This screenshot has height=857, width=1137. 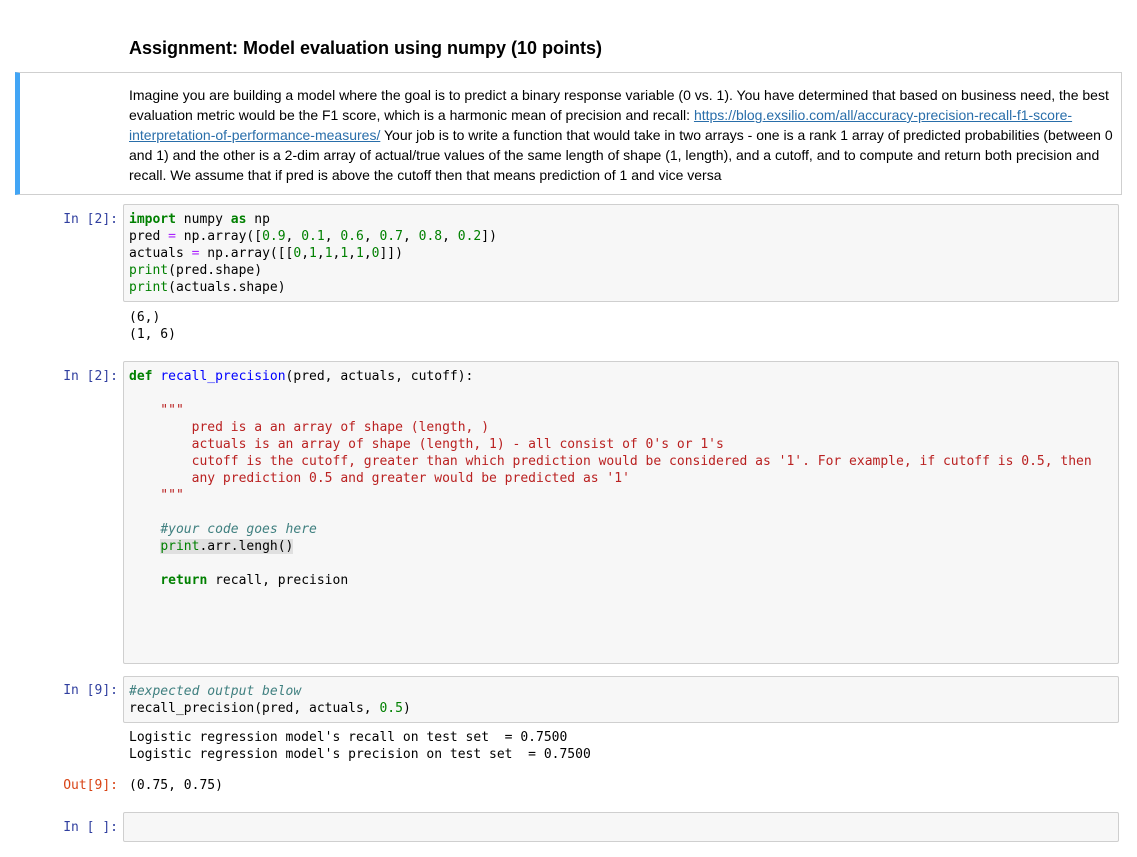 I want to click on cell-1-output: (6,) (1, 6), so click(x=152, y=326).